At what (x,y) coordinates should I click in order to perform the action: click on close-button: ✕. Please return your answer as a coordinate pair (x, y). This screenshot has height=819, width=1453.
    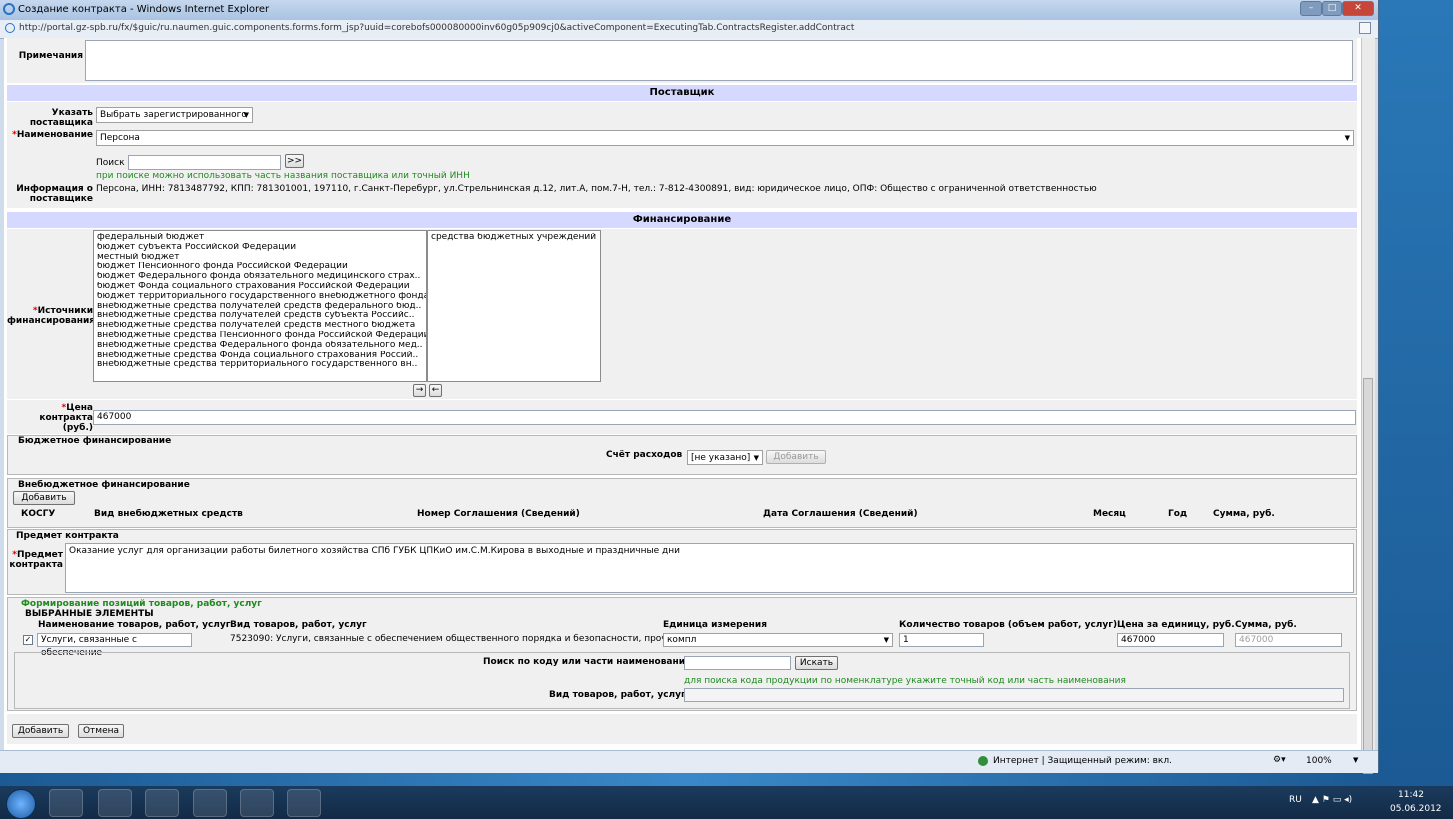
    Looking at the image, I should click on (1358, 8).